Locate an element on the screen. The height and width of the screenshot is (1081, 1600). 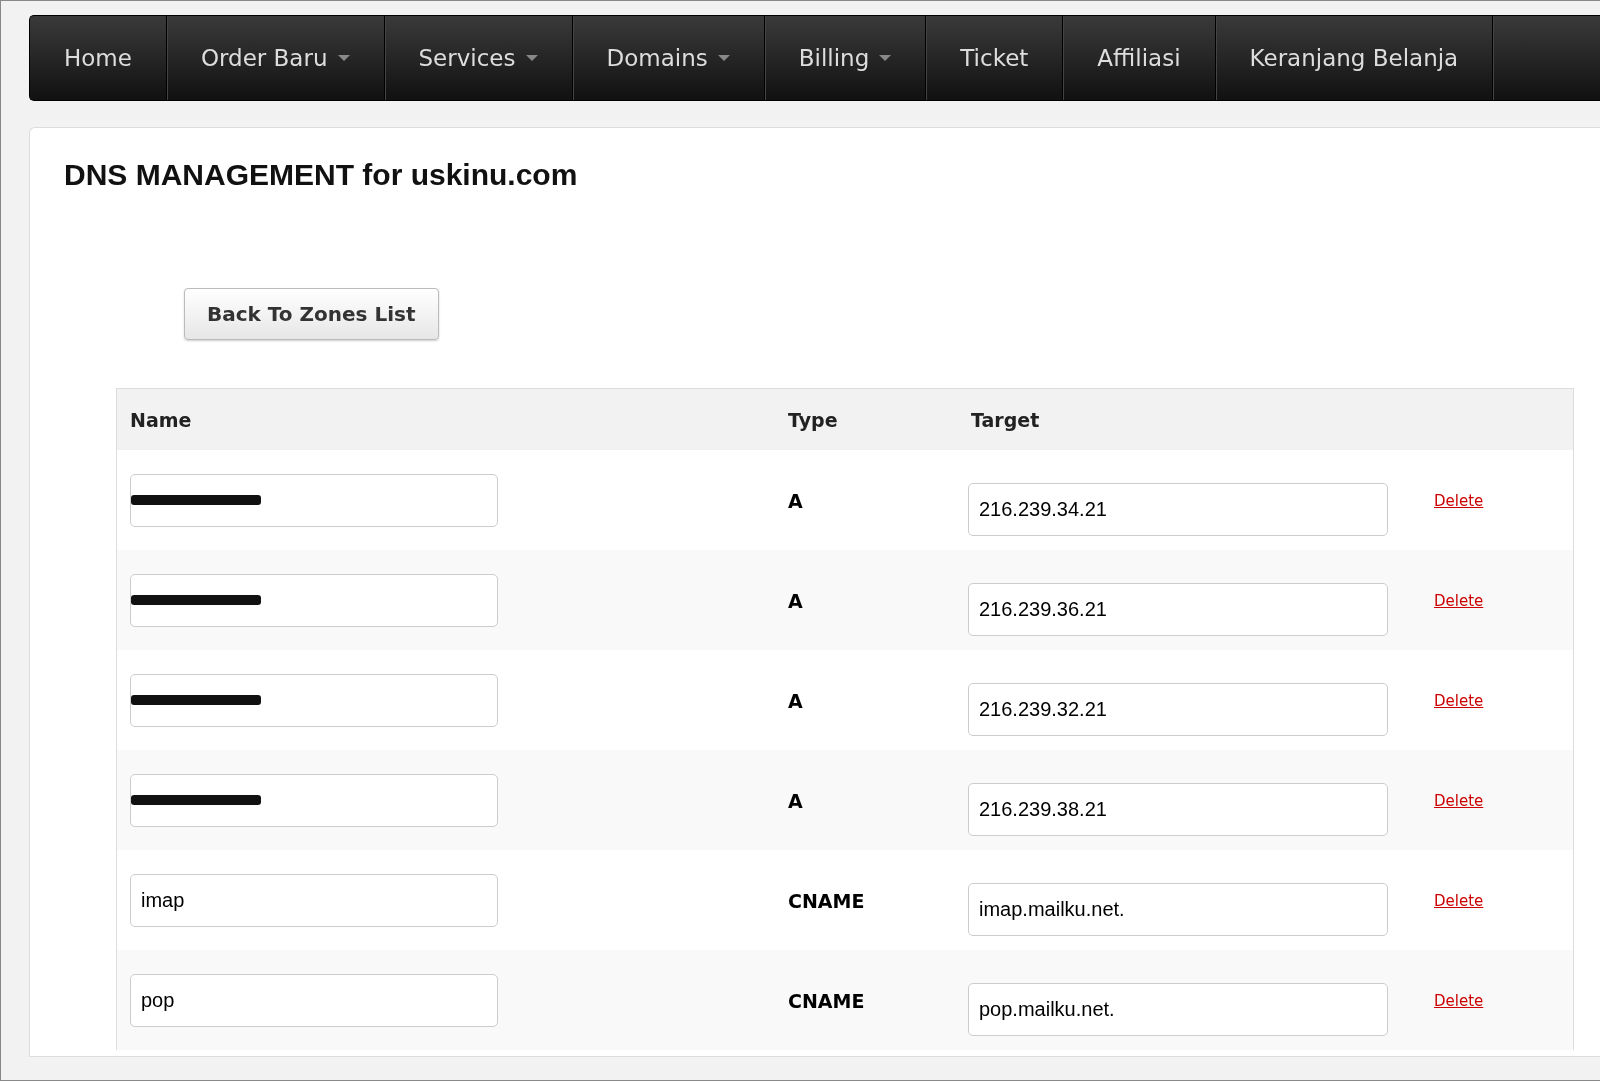
target-field: pop.mailku.net. is located at coordinates (1178, 1009).